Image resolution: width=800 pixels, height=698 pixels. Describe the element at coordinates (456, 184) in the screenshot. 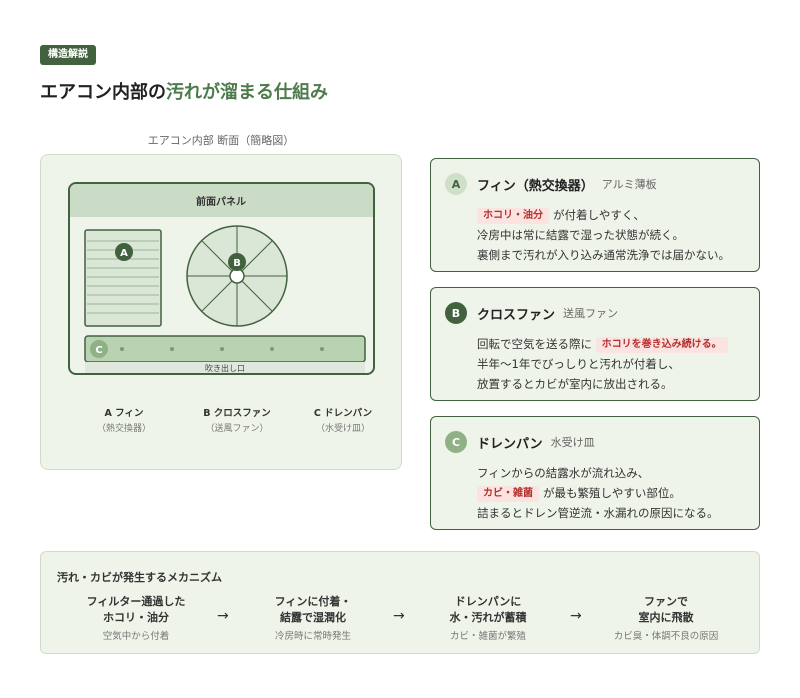

I see `badge-a: A` at that location.